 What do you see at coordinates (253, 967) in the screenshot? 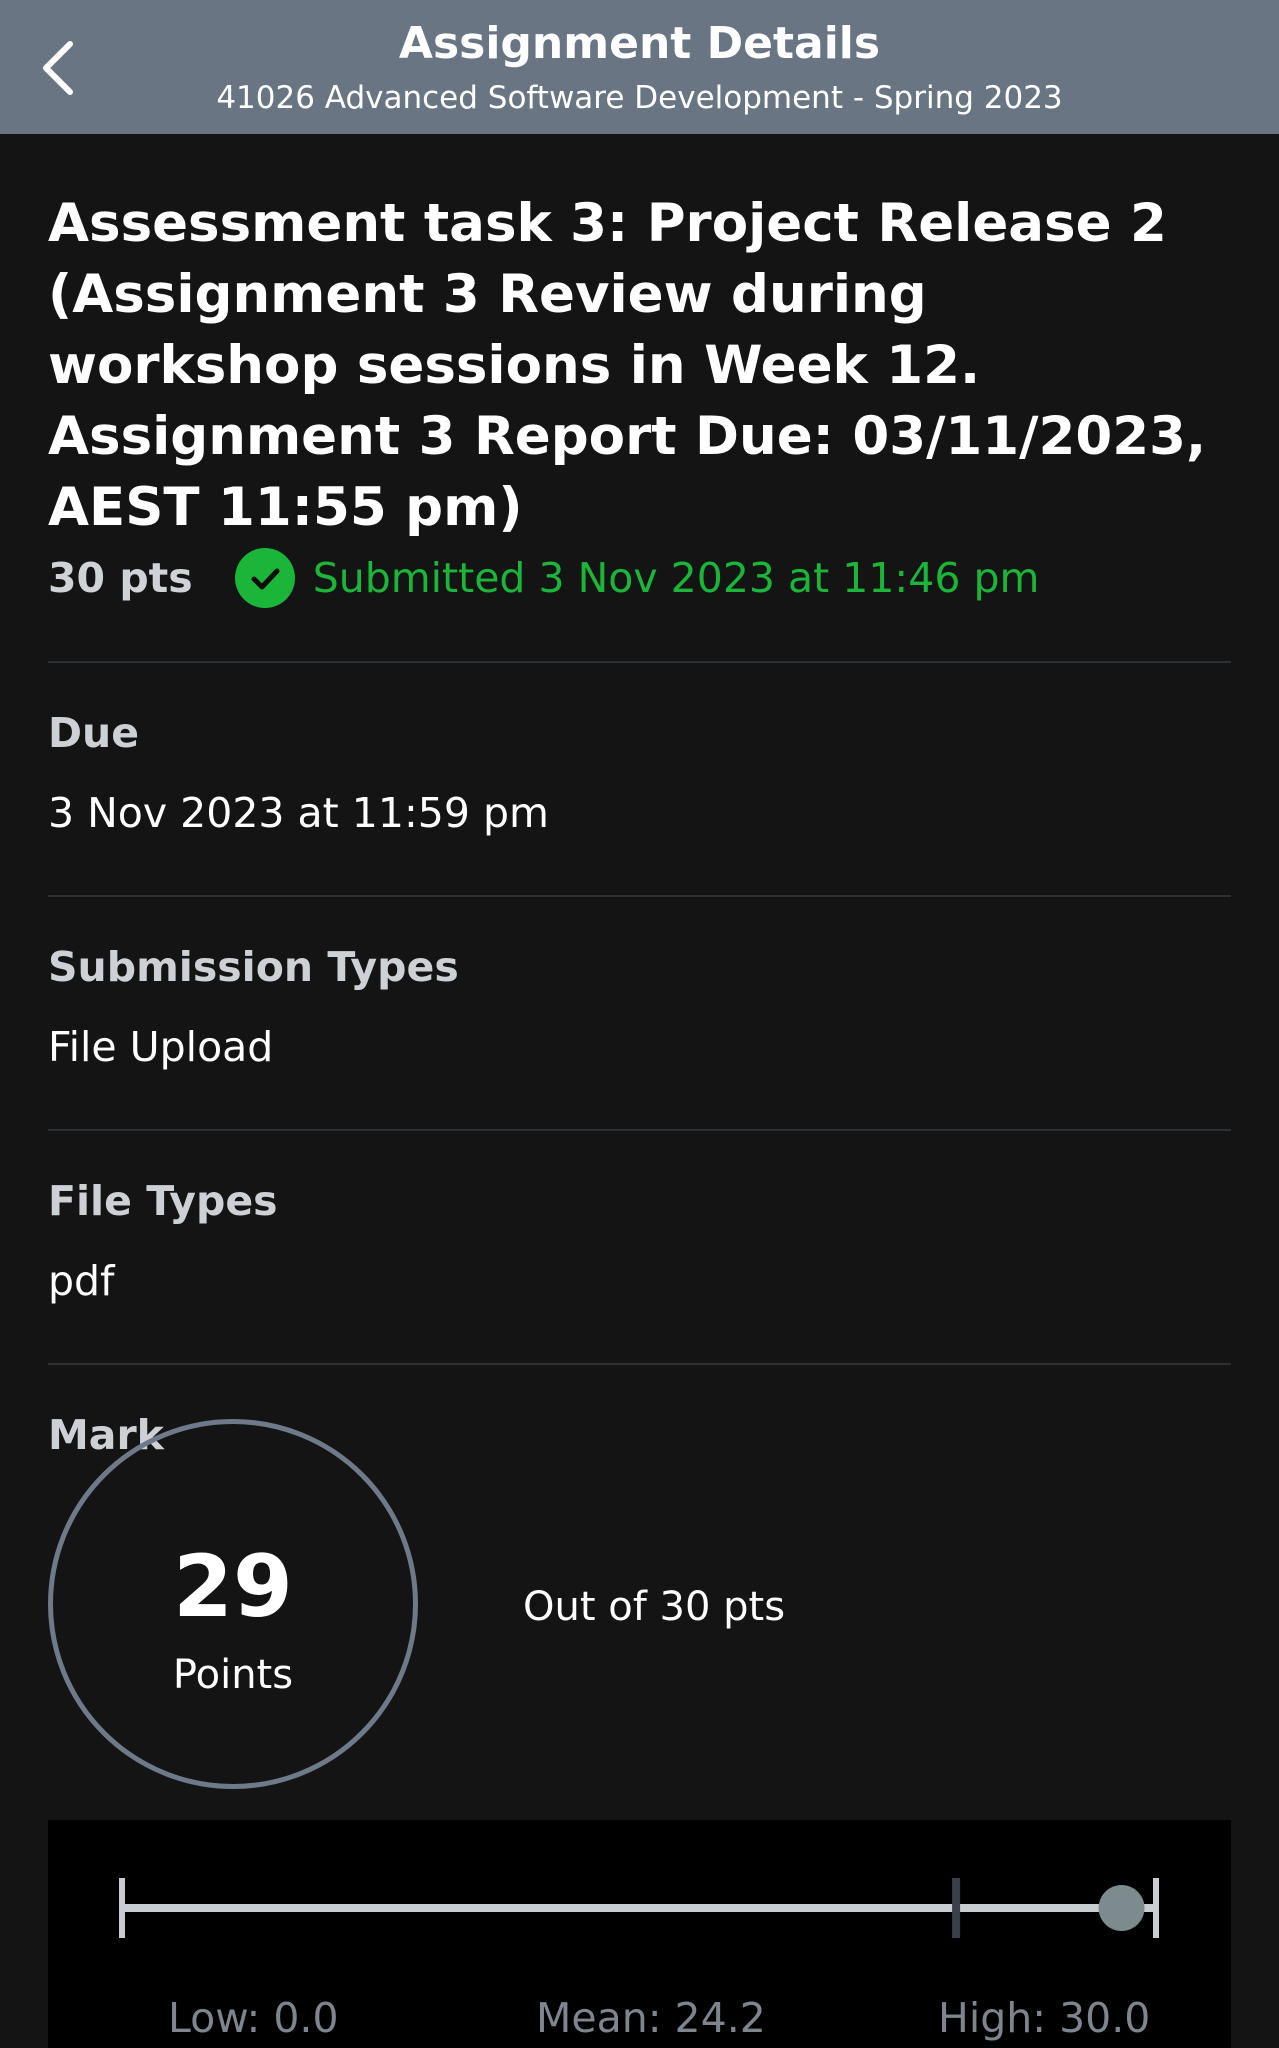
I see `submission-types-label: Submission Types` at bounding box center [253, 967].